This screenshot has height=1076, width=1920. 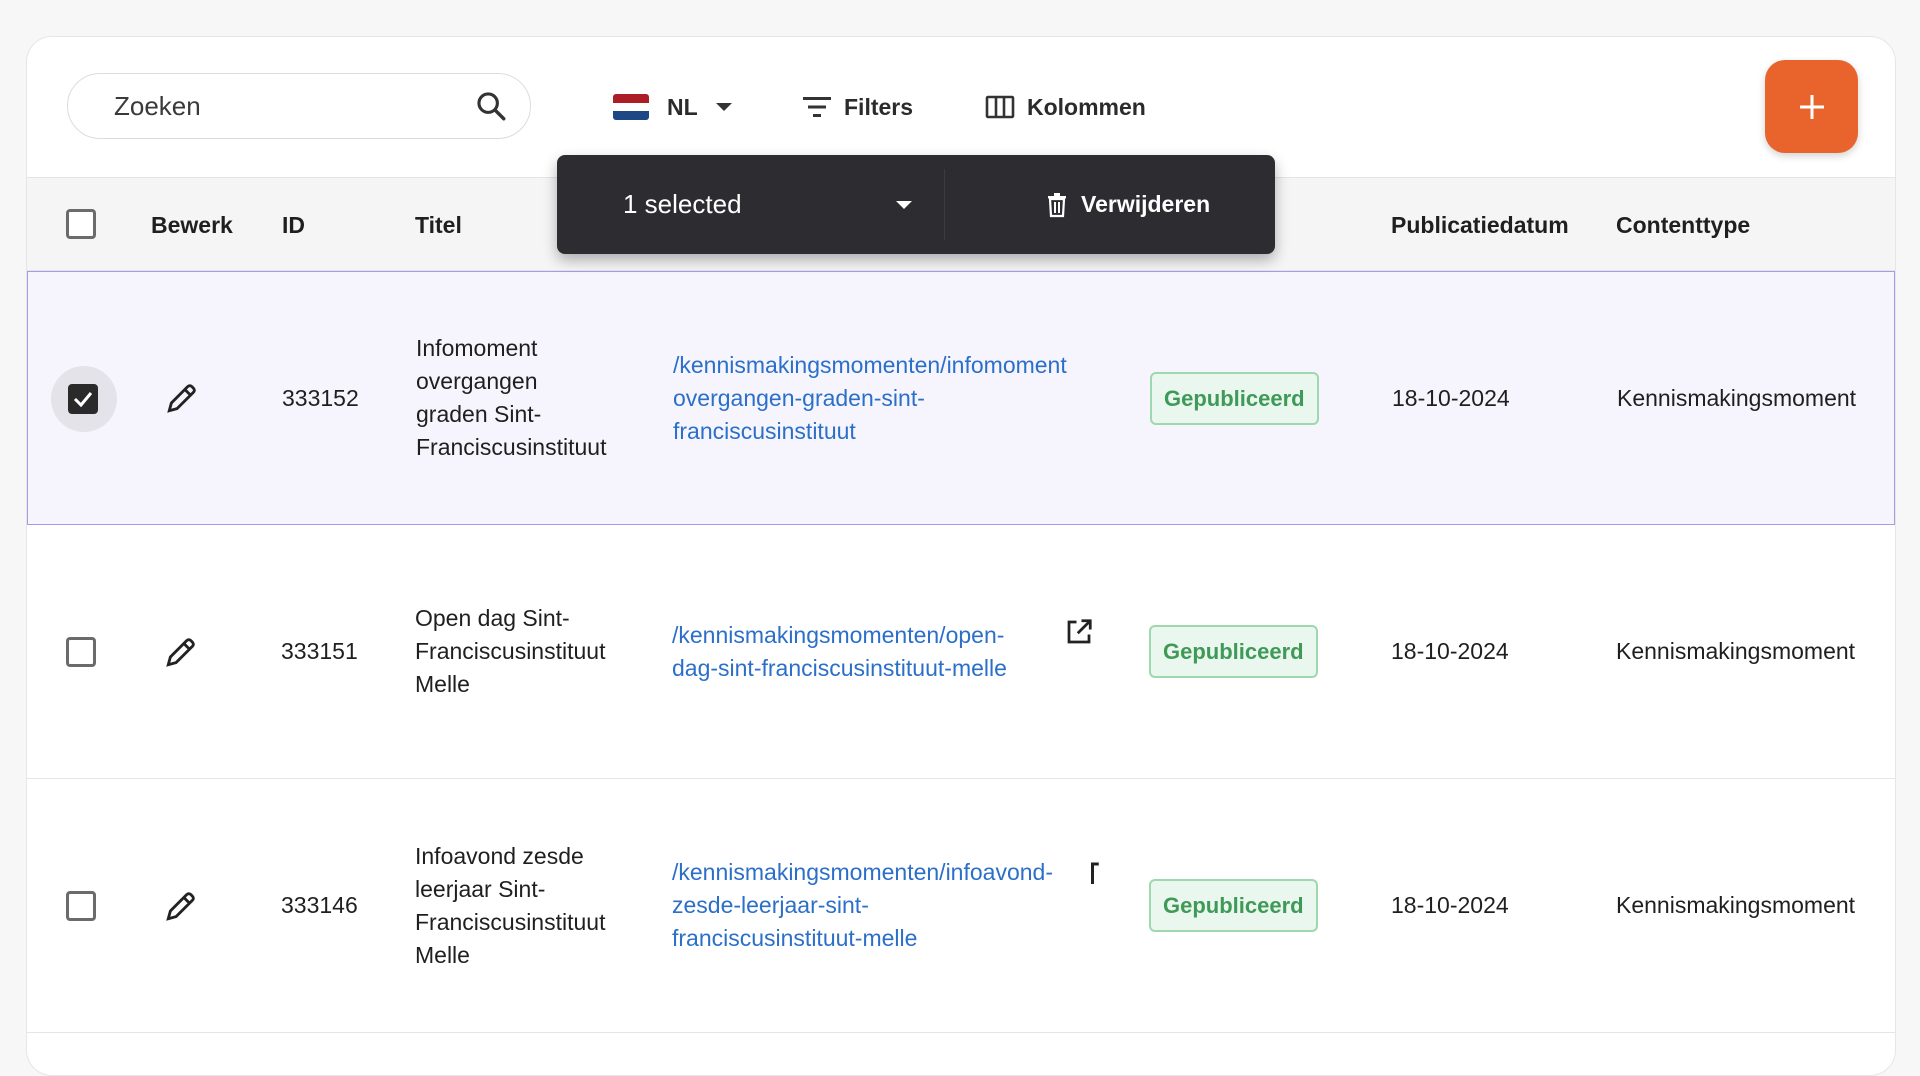 What do you see at coordinates (293, 225) in the screenshot?
I see `header-id: ID` at bounding box center [293, 225].